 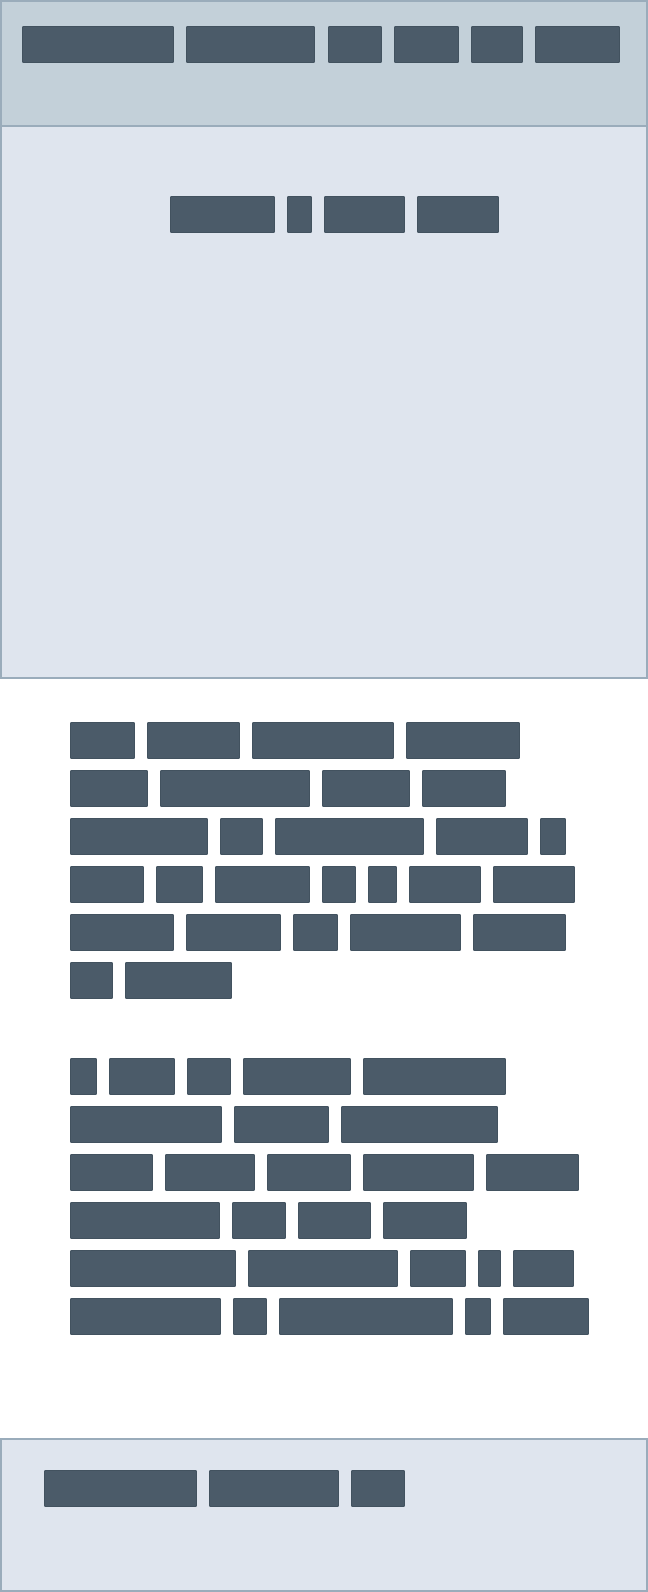 I want to click on nav-item-1-placeholder, so click(x=98, y=44).